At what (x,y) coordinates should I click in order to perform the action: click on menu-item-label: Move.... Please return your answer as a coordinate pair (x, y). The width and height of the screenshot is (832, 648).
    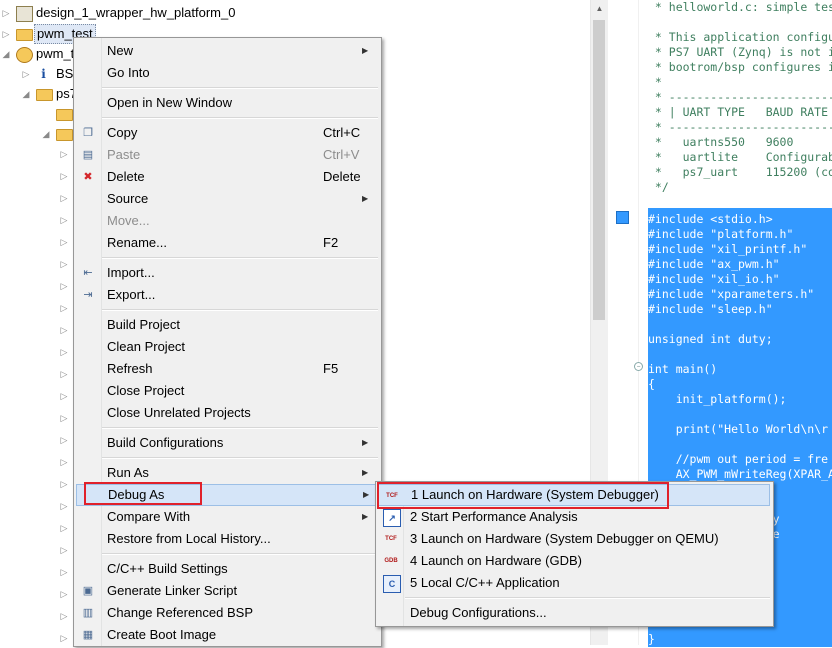
    Looking at the image, I should click on (128, 220).